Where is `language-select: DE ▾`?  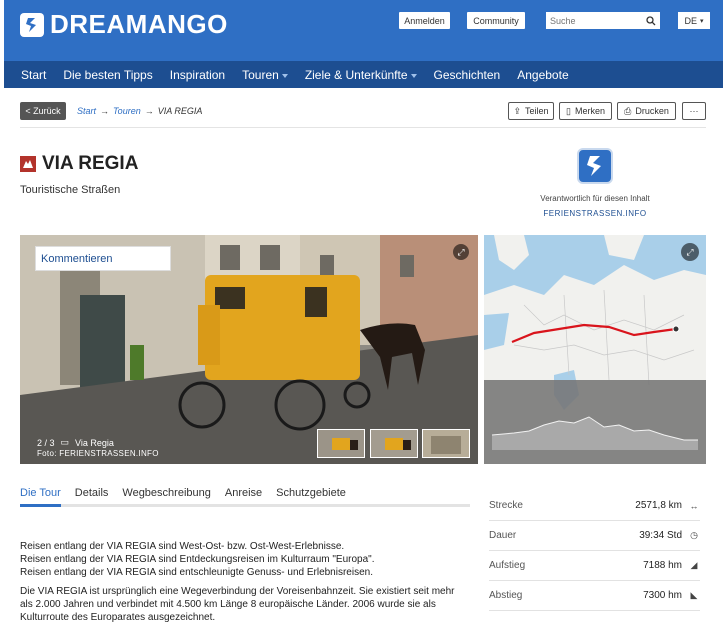 language-select: DE ▾ is located at coordinates (694, 20).